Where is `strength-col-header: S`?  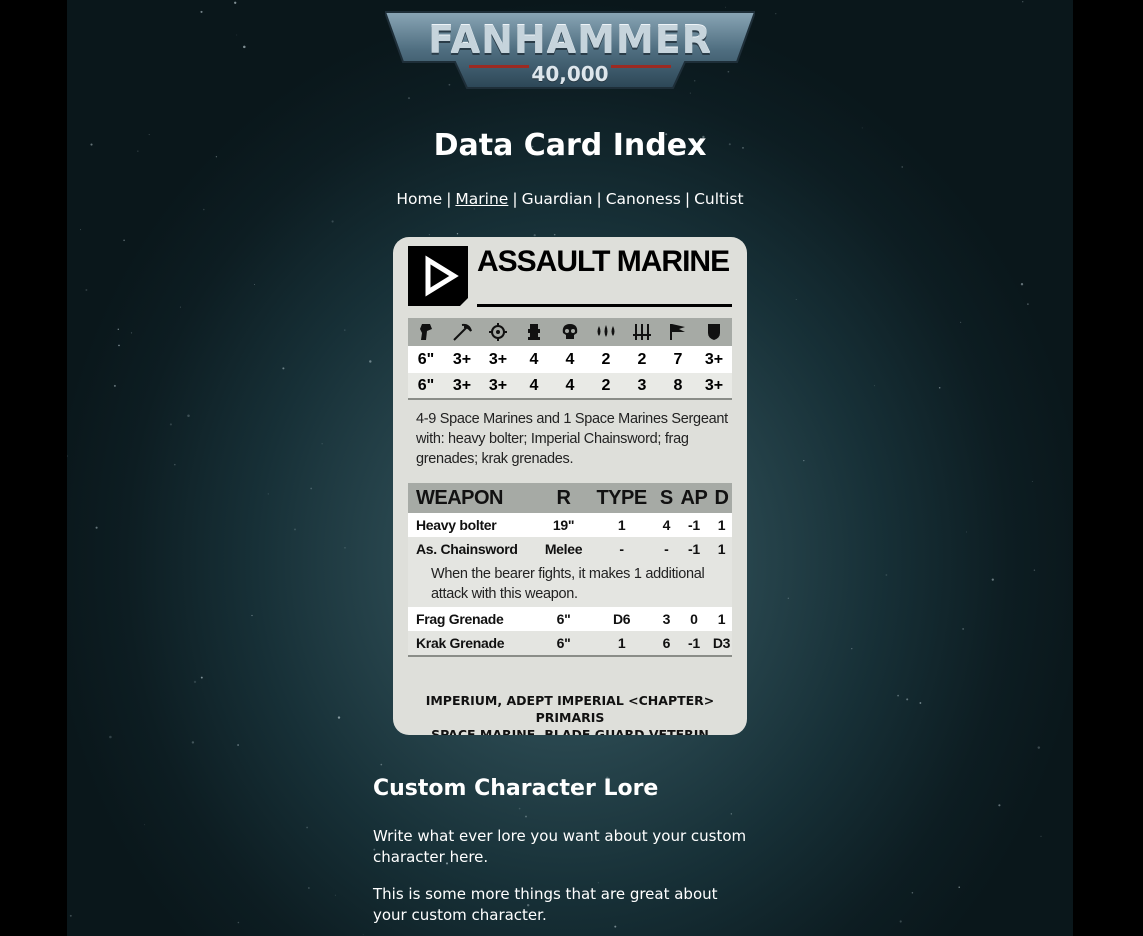
strength-col-header: S is located at coordinates (666, 497).